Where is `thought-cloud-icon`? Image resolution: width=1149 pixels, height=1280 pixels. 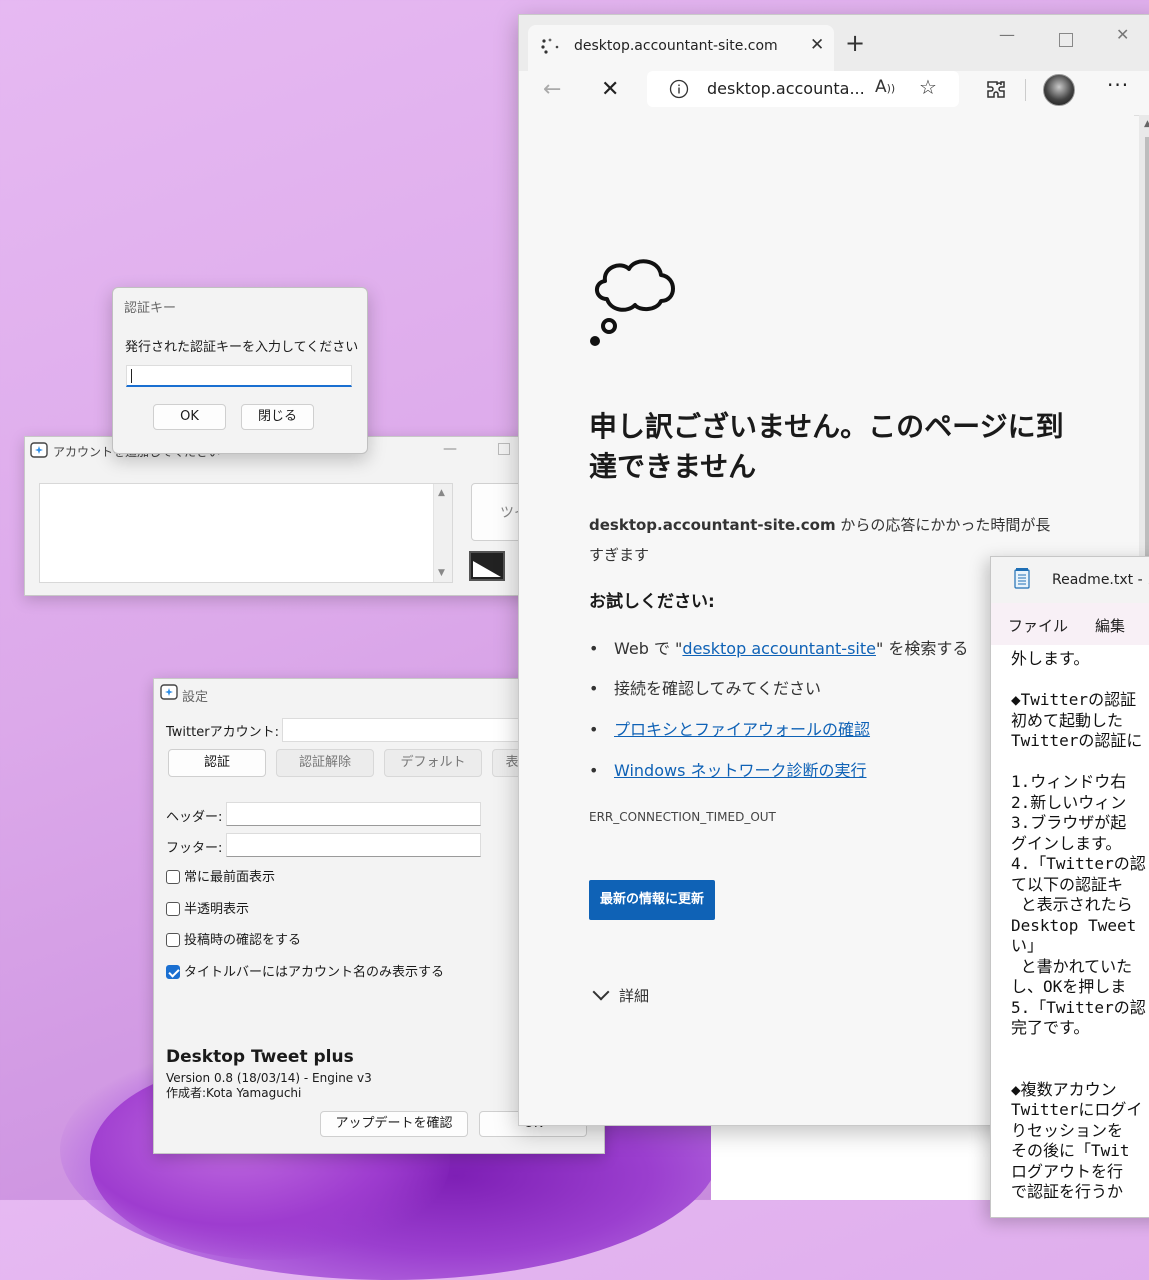 thought-cloud-icon is located at coordinates (632, 302).